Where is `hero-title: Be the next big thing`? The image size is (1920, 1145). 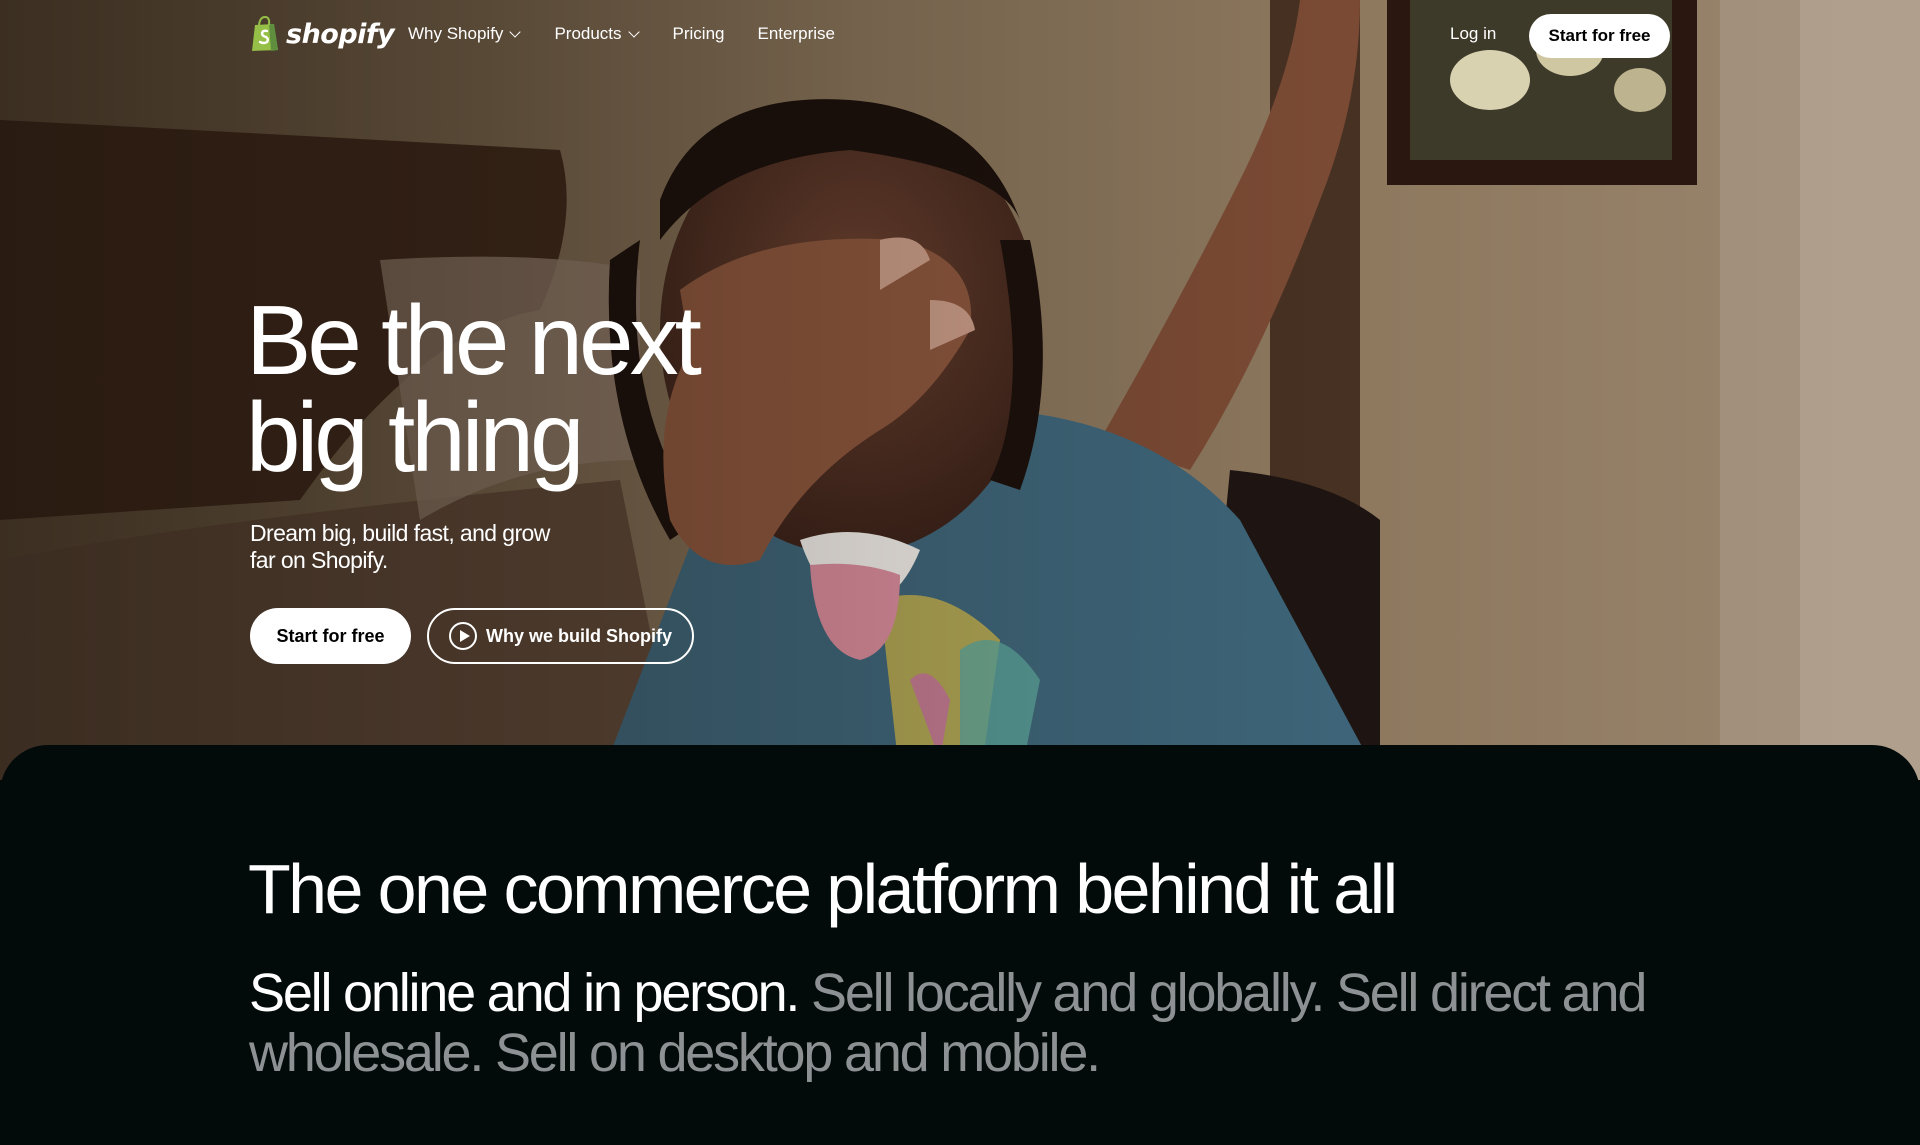
hero-title: Be the next big thing is located at coordinates (596, 388).